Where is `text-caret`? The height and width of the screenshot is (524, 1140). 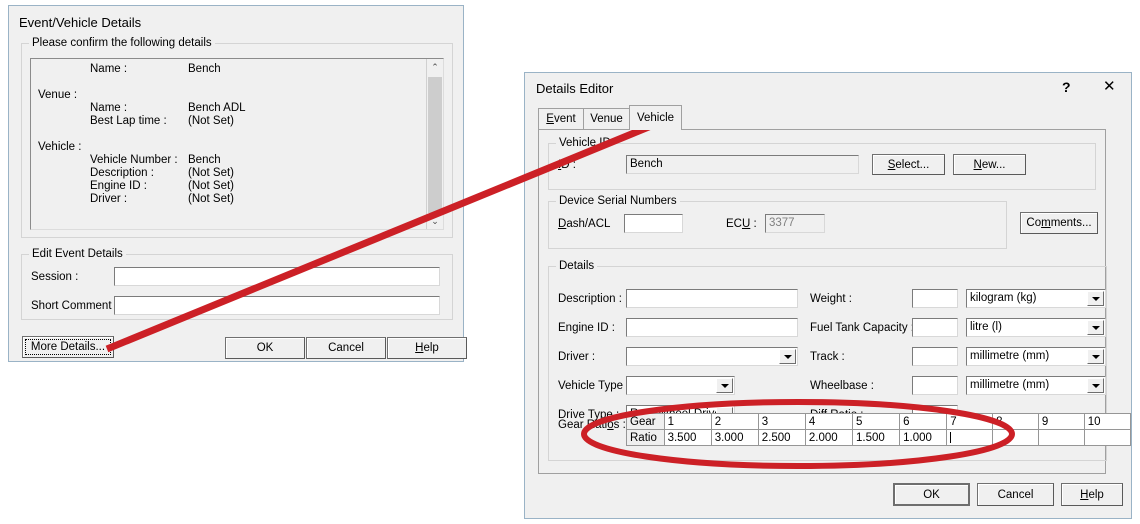
text-caret is located at coordinates (951, 437).